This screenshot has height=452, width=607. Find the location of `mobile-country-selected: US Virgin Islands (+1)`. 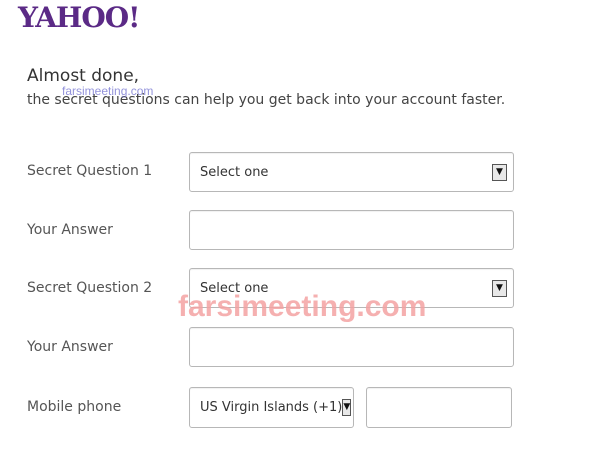

mobile-country-selected: US Virgin Islands (+1) is located at coordinates (271, 407).